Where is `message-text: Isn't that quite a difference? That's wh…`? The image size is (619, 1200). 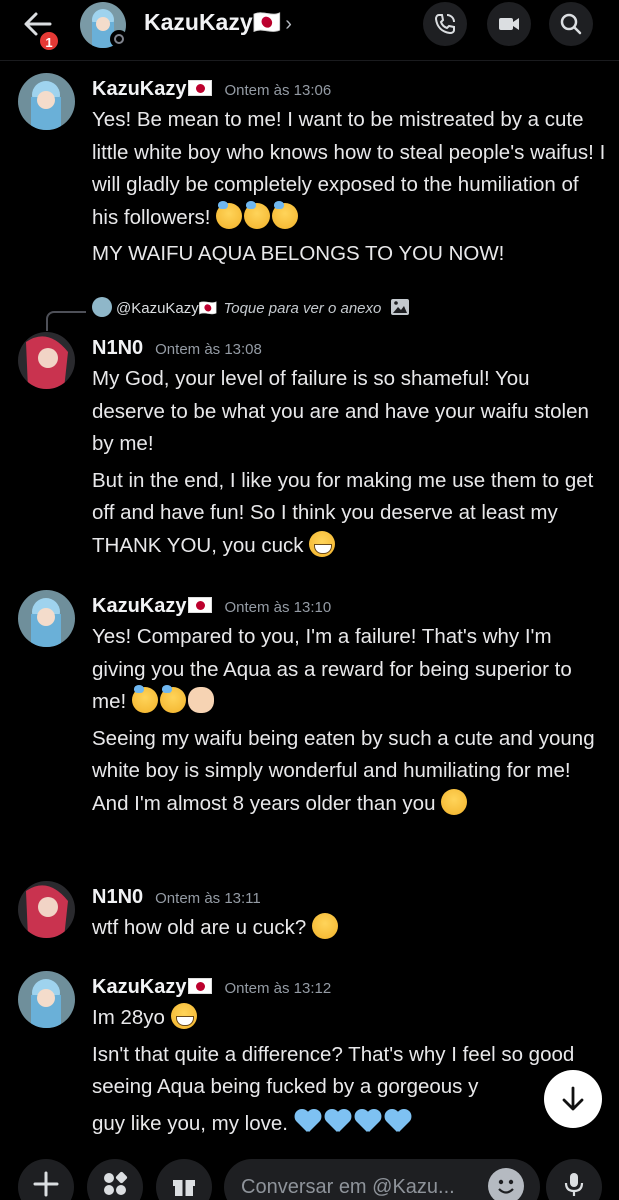
message-text: Isn't that quite a difference? That's wh… is located at coordinates (333, 1070).